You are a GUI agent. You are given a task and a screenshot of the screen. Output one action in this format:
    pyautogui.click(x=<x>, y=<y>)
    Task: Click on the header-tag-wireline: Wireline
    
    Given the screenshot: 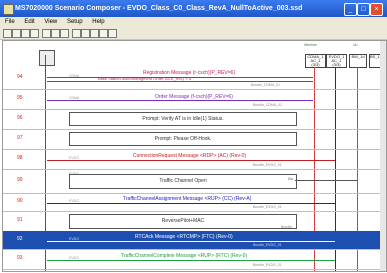 What is the action you would take?
    pyautogui.click(x=310, y=45)
    